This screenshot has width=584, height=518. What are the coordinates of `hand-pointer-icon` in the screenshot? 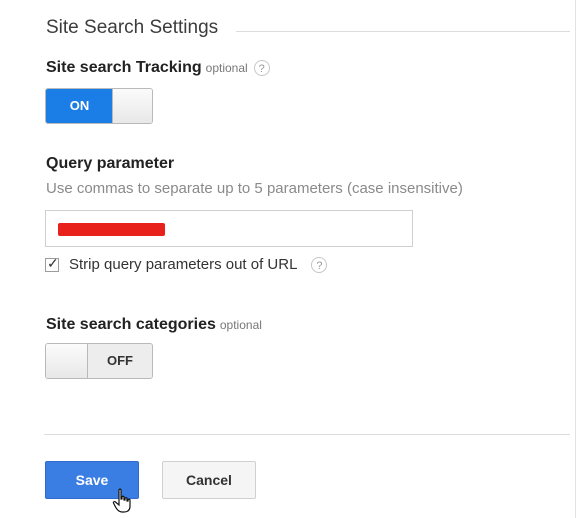 It's located at (121, 500).